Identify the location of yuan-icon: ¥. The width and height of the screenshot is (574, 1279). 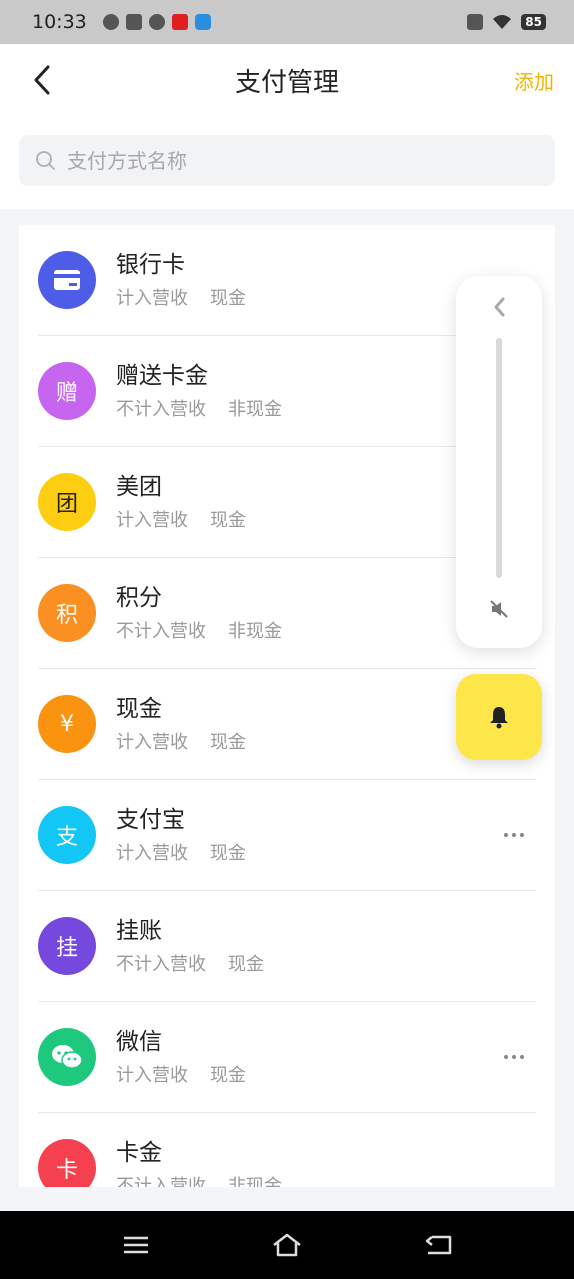
(67, 724).